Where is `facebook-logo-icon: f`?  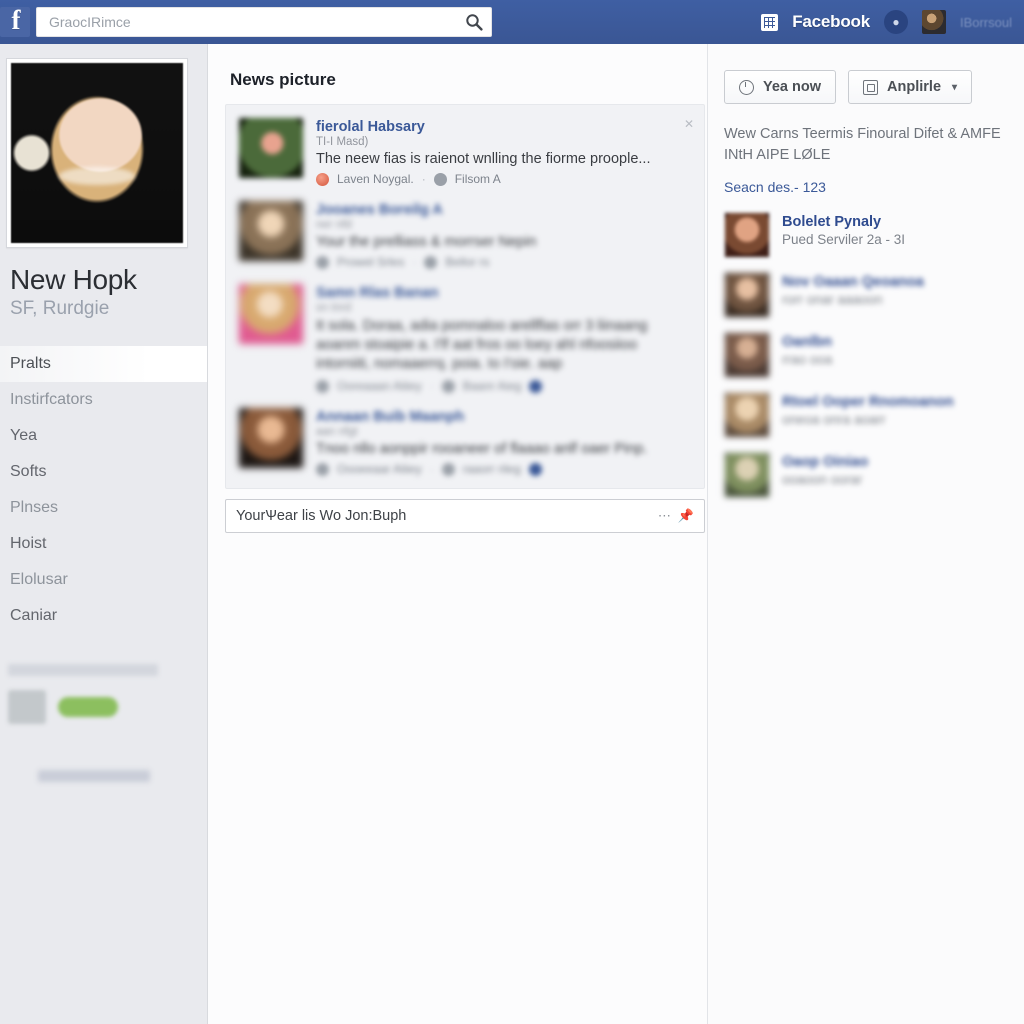 facebook-logo-icon: f is located at coordinates (15, 22).